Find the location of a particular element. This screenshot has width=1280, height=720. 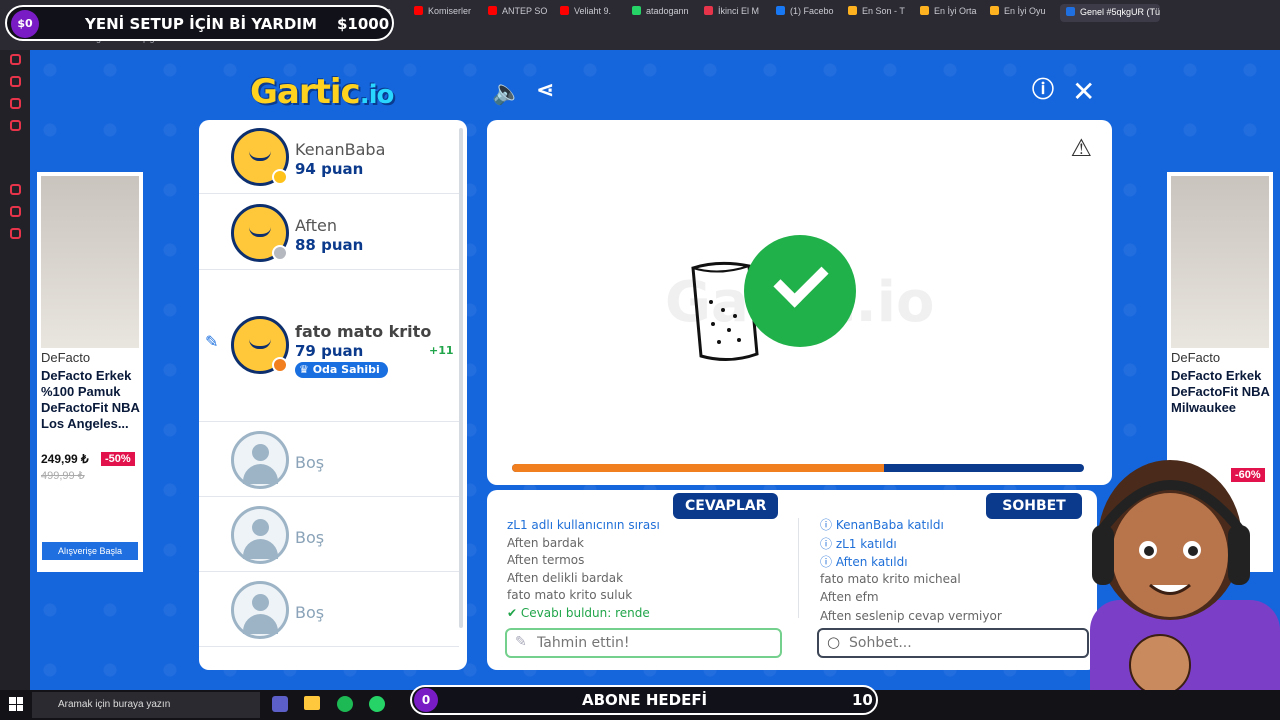

chat-field: ○ is located at coordinates (953, 643).